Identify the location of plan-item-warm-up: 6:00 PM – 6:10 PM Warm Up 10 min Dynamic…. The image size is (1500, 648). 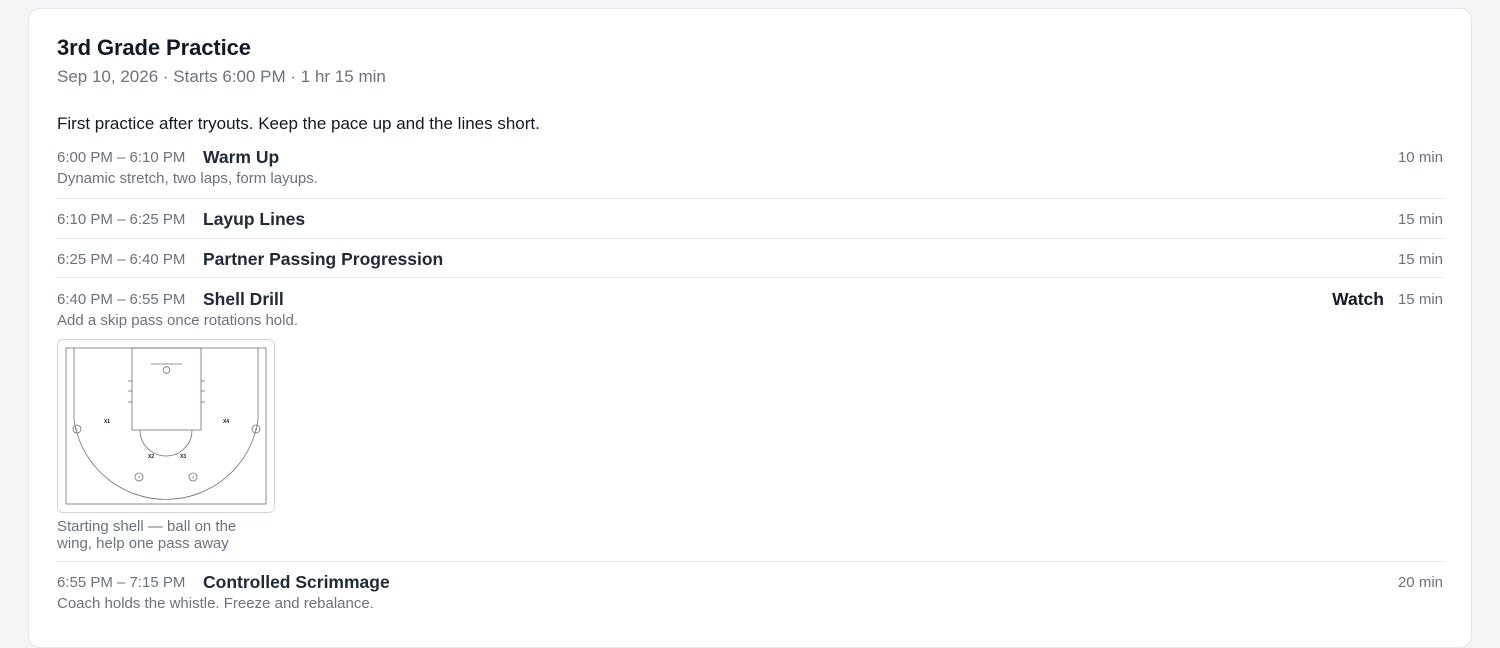
(750, 166).